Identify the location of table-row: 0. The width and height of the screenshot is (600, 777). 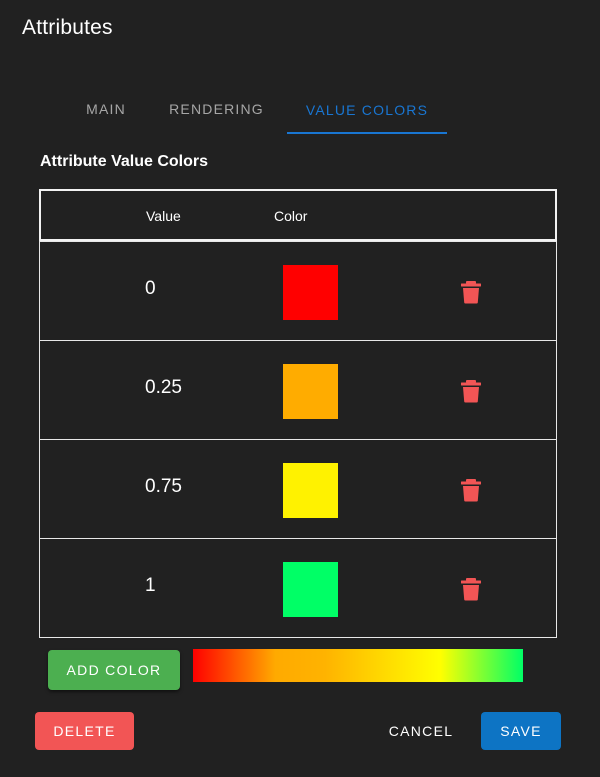
(298, 291).